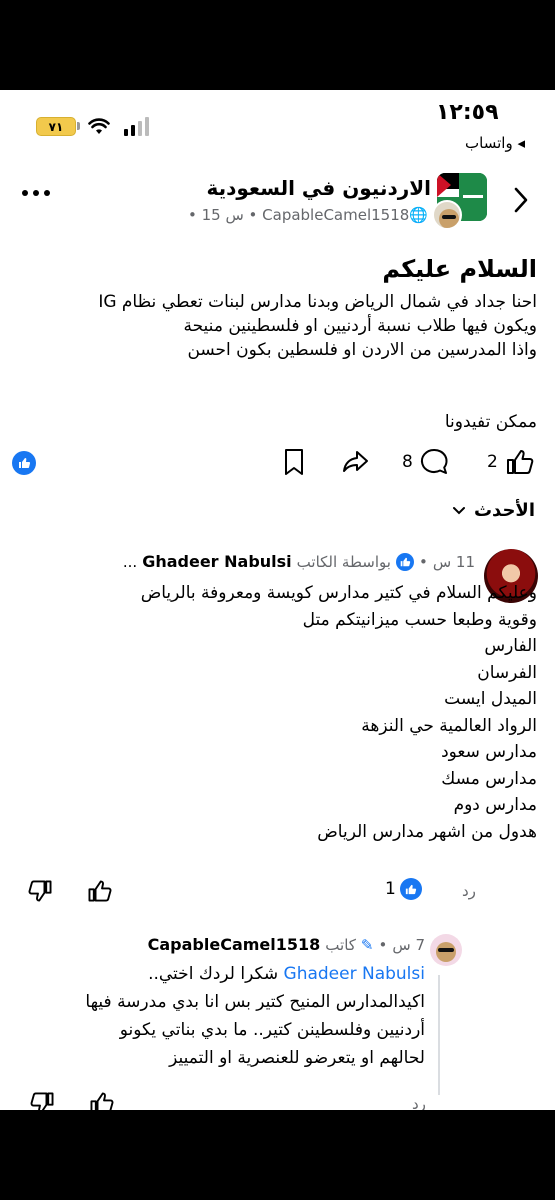 The width and height of the screenshot is (555, 1200). I want to click on comment-line: مدارس مسك, so click(489, 778).